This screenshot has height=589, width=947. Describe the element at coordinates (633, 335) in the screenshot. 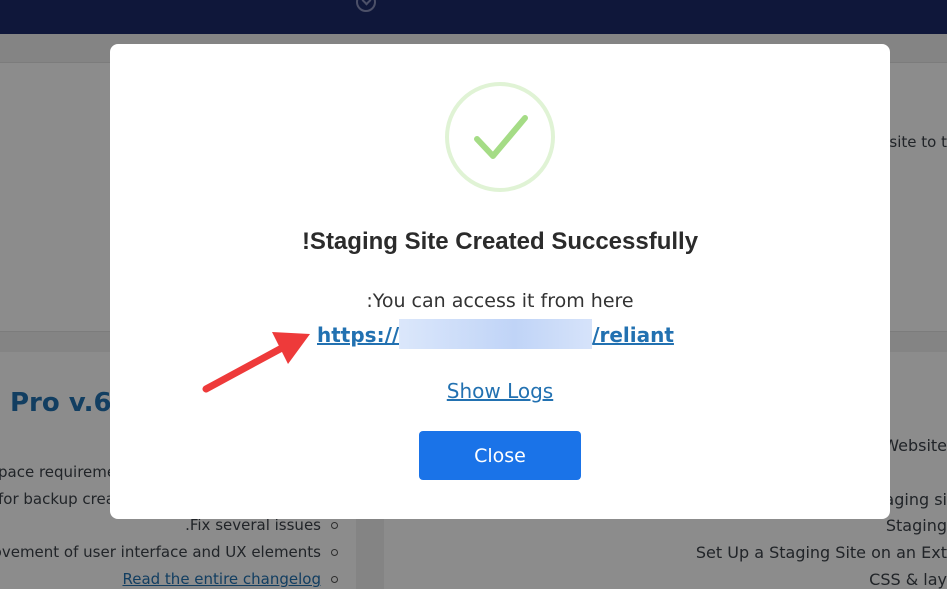

I see `url-suffix: /reliant` at that location.